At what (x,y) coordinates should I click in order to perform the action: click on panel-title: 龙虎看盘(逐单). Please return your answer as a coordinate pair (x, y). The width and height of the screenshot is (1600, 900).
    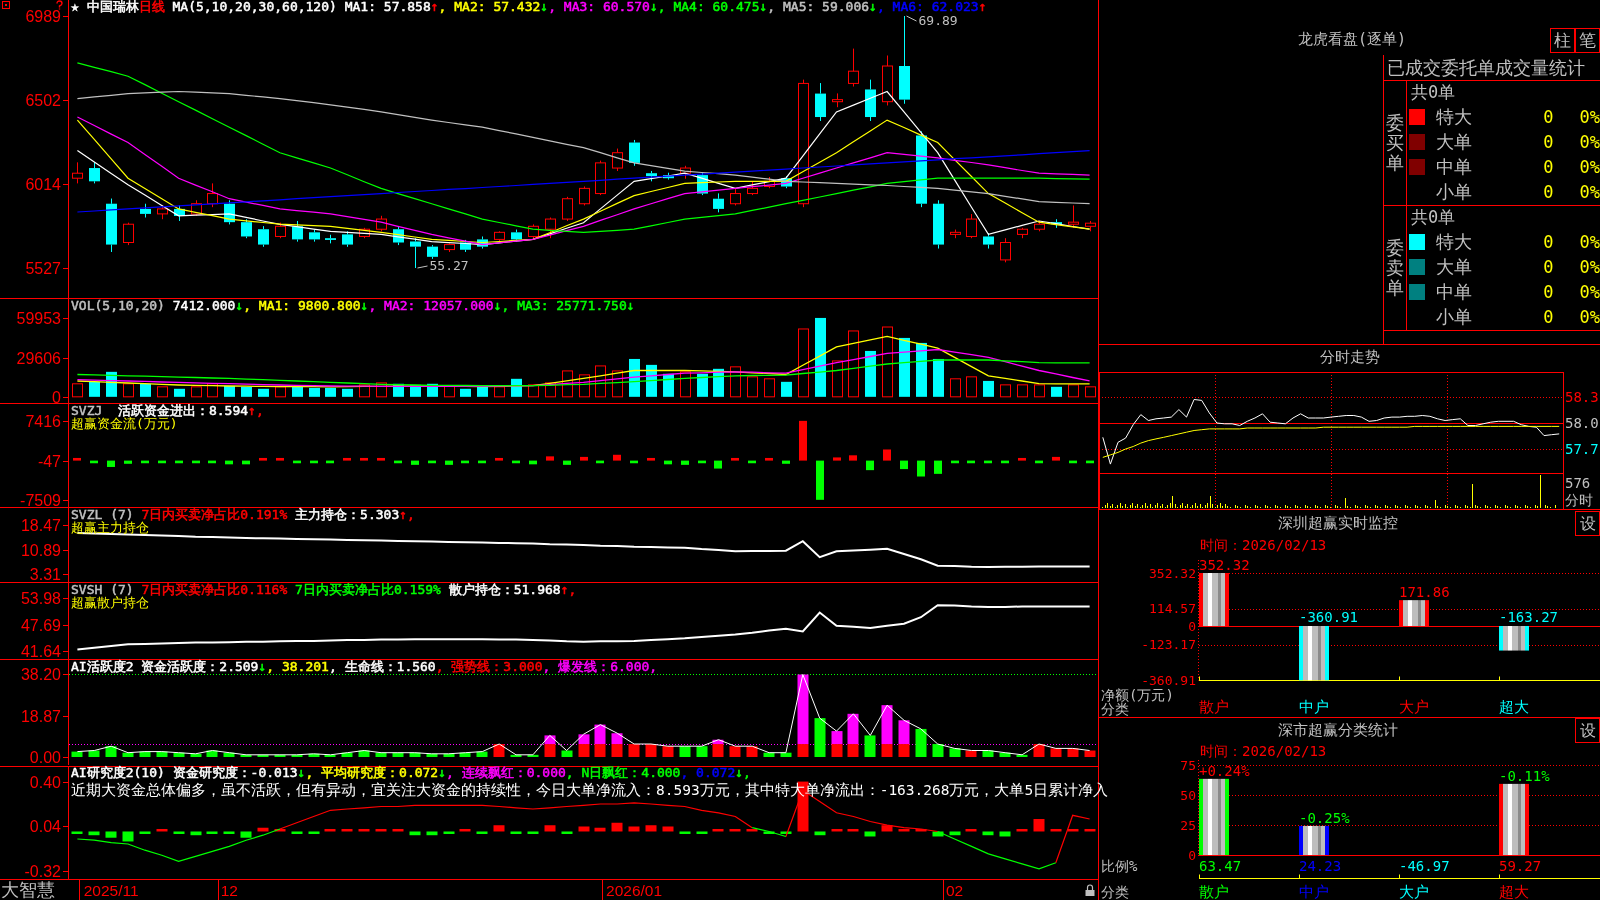
    Looking at the image, I should click on (1352, 39).